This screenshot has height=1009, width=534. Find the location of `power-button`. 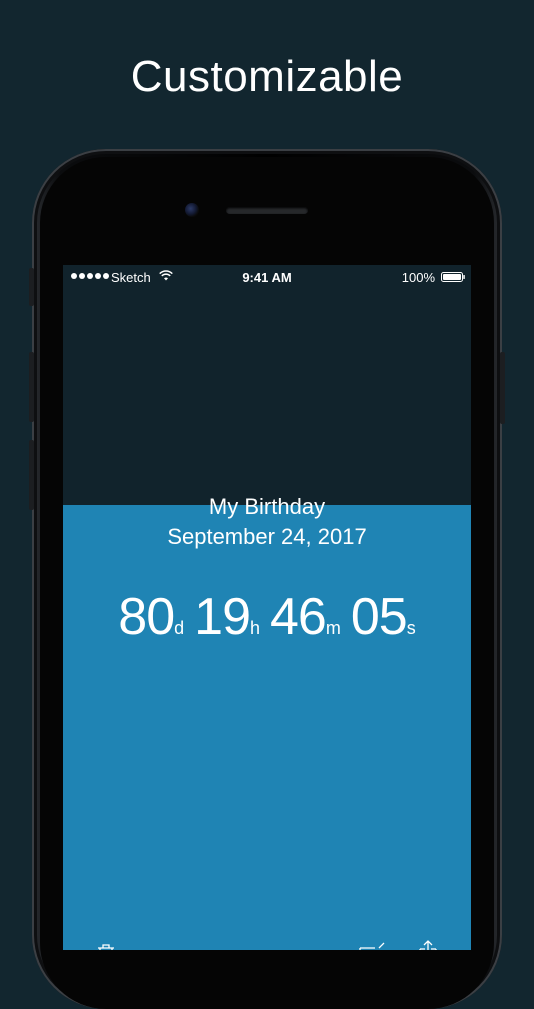

power-button is located at coordinates (502, 388).